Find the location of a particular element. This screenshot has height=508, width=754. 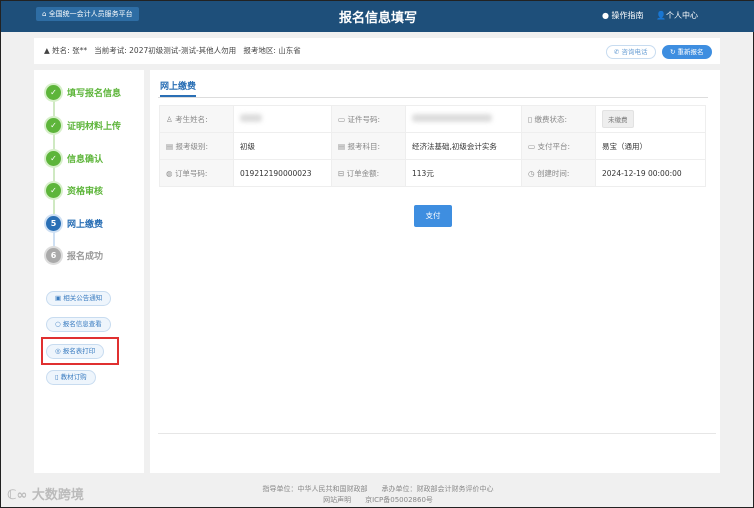

consult-label: 咨询电话 is located at coordinates (634, 52).